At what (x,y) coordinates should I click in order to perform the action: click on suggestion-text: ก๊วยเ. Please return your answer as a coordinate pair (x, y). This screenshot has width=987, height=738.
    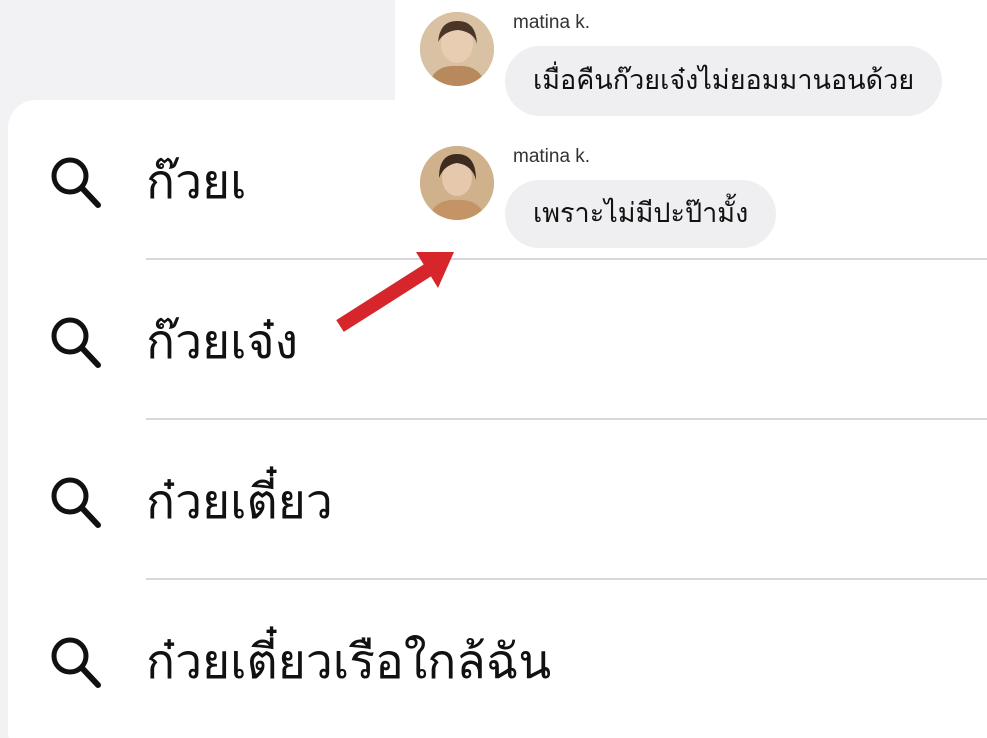
    Looking at the image, I should click on (196, 182).